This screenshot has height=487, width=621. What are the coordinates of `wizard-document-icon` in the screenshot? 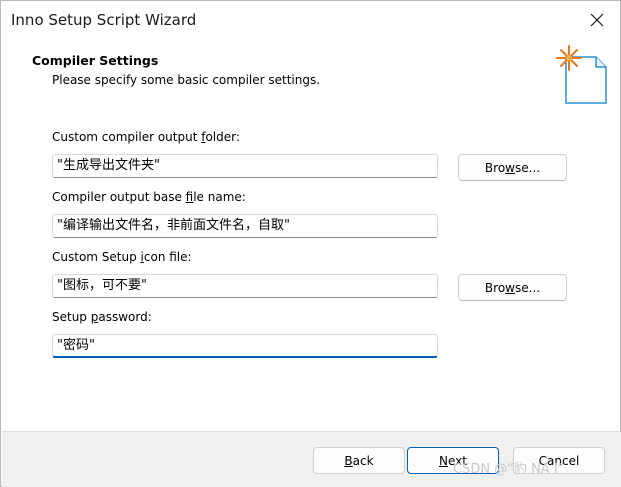 It's located at (581, 74).